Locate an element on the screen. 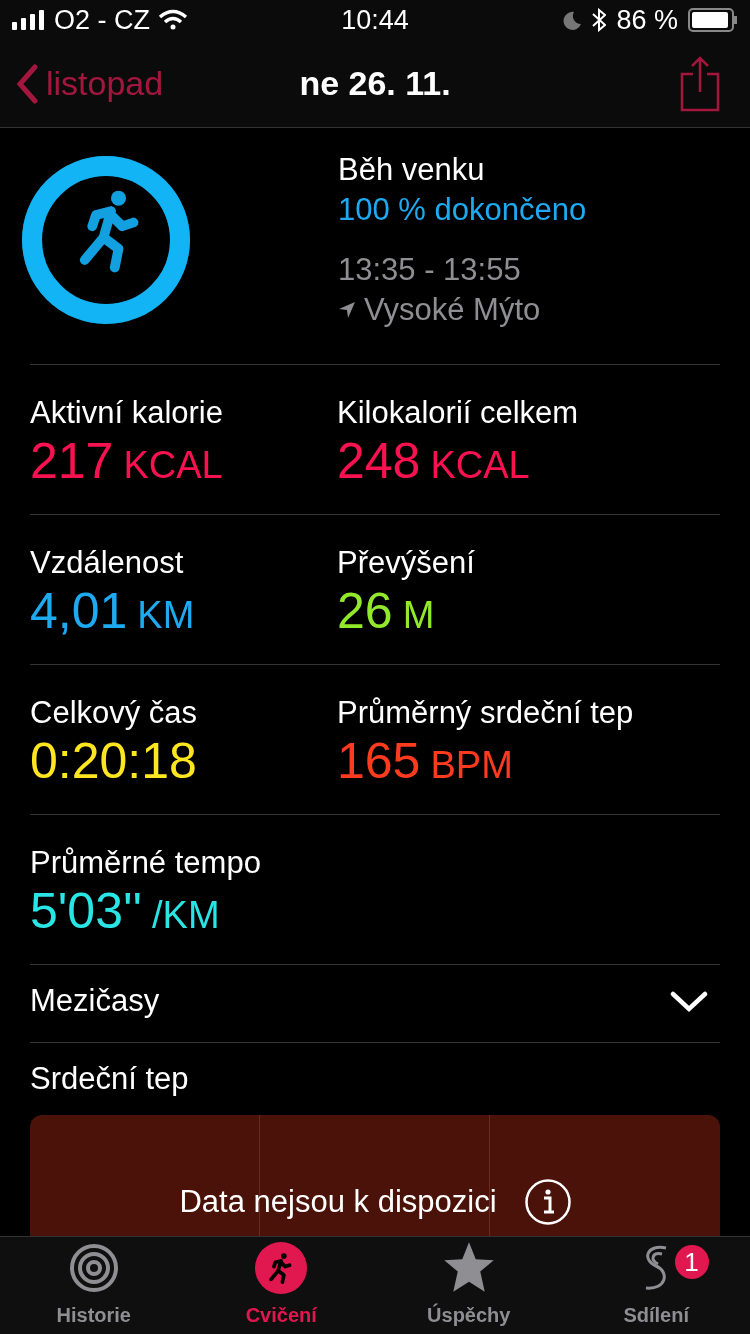  carrier-text: O2 - CZ is located at coordinates (102, 20).